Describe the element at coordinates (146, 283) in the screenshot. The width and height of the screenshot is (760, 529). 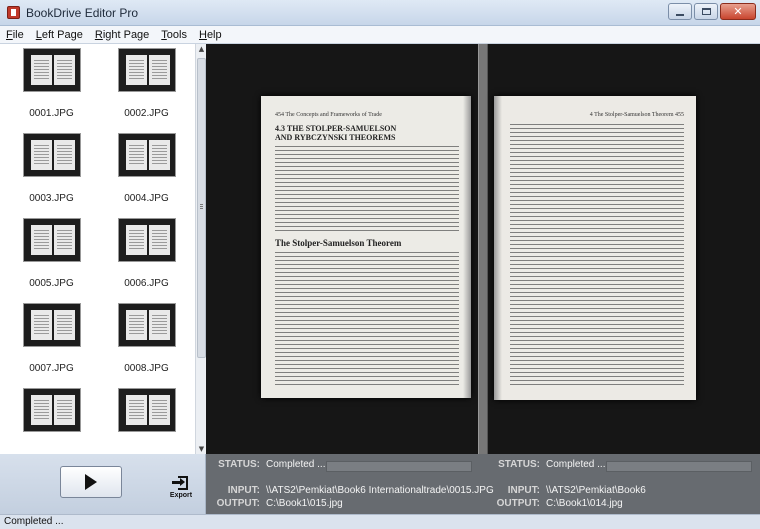
I see `thumbnail-label: 0006.JPG` at that location.